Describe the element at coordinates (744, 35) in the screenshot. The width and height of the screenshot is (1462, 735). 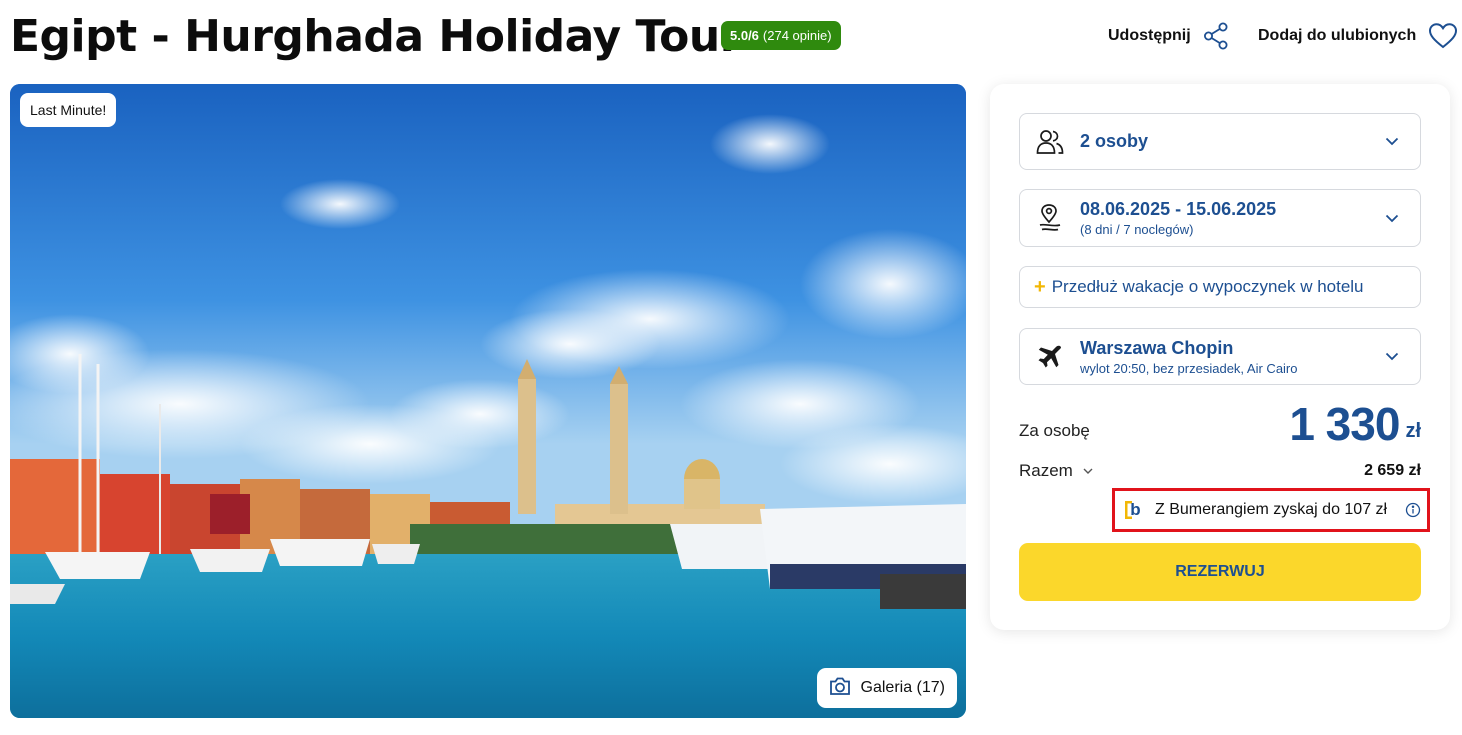
I see `rating-score: 5.0/6` at that location.